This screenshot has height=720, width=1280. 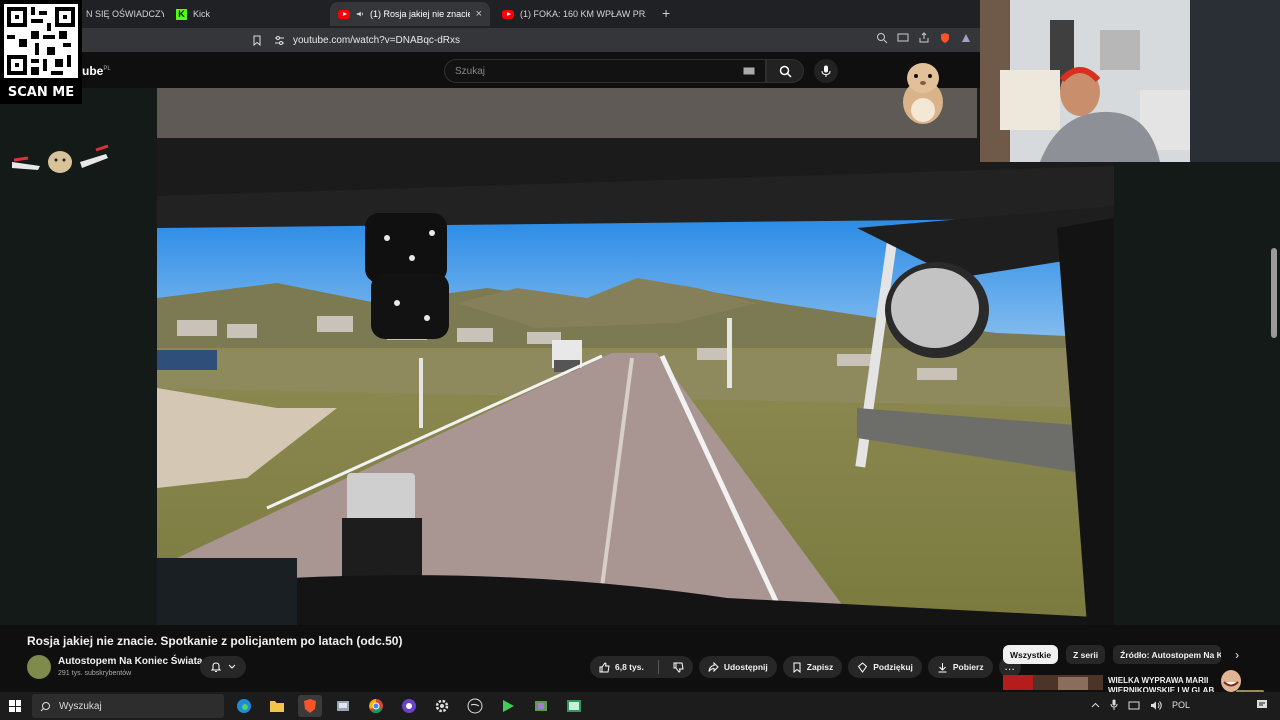 What do you see at coordinates (1274, 293) in the screenshot?
I see `page-scrollbar` at bounding box center [1274, 293].